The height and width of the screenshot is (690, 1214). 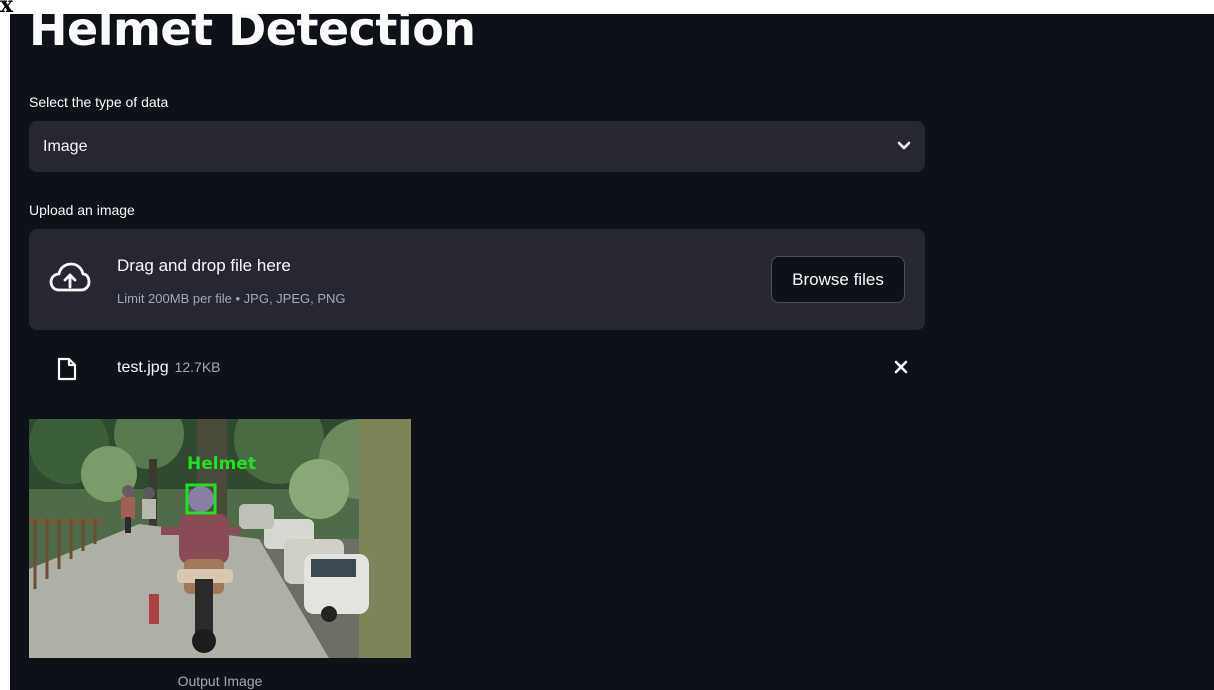 I want to click on uploader-label: Upload an image, so click(x=82, y=210).